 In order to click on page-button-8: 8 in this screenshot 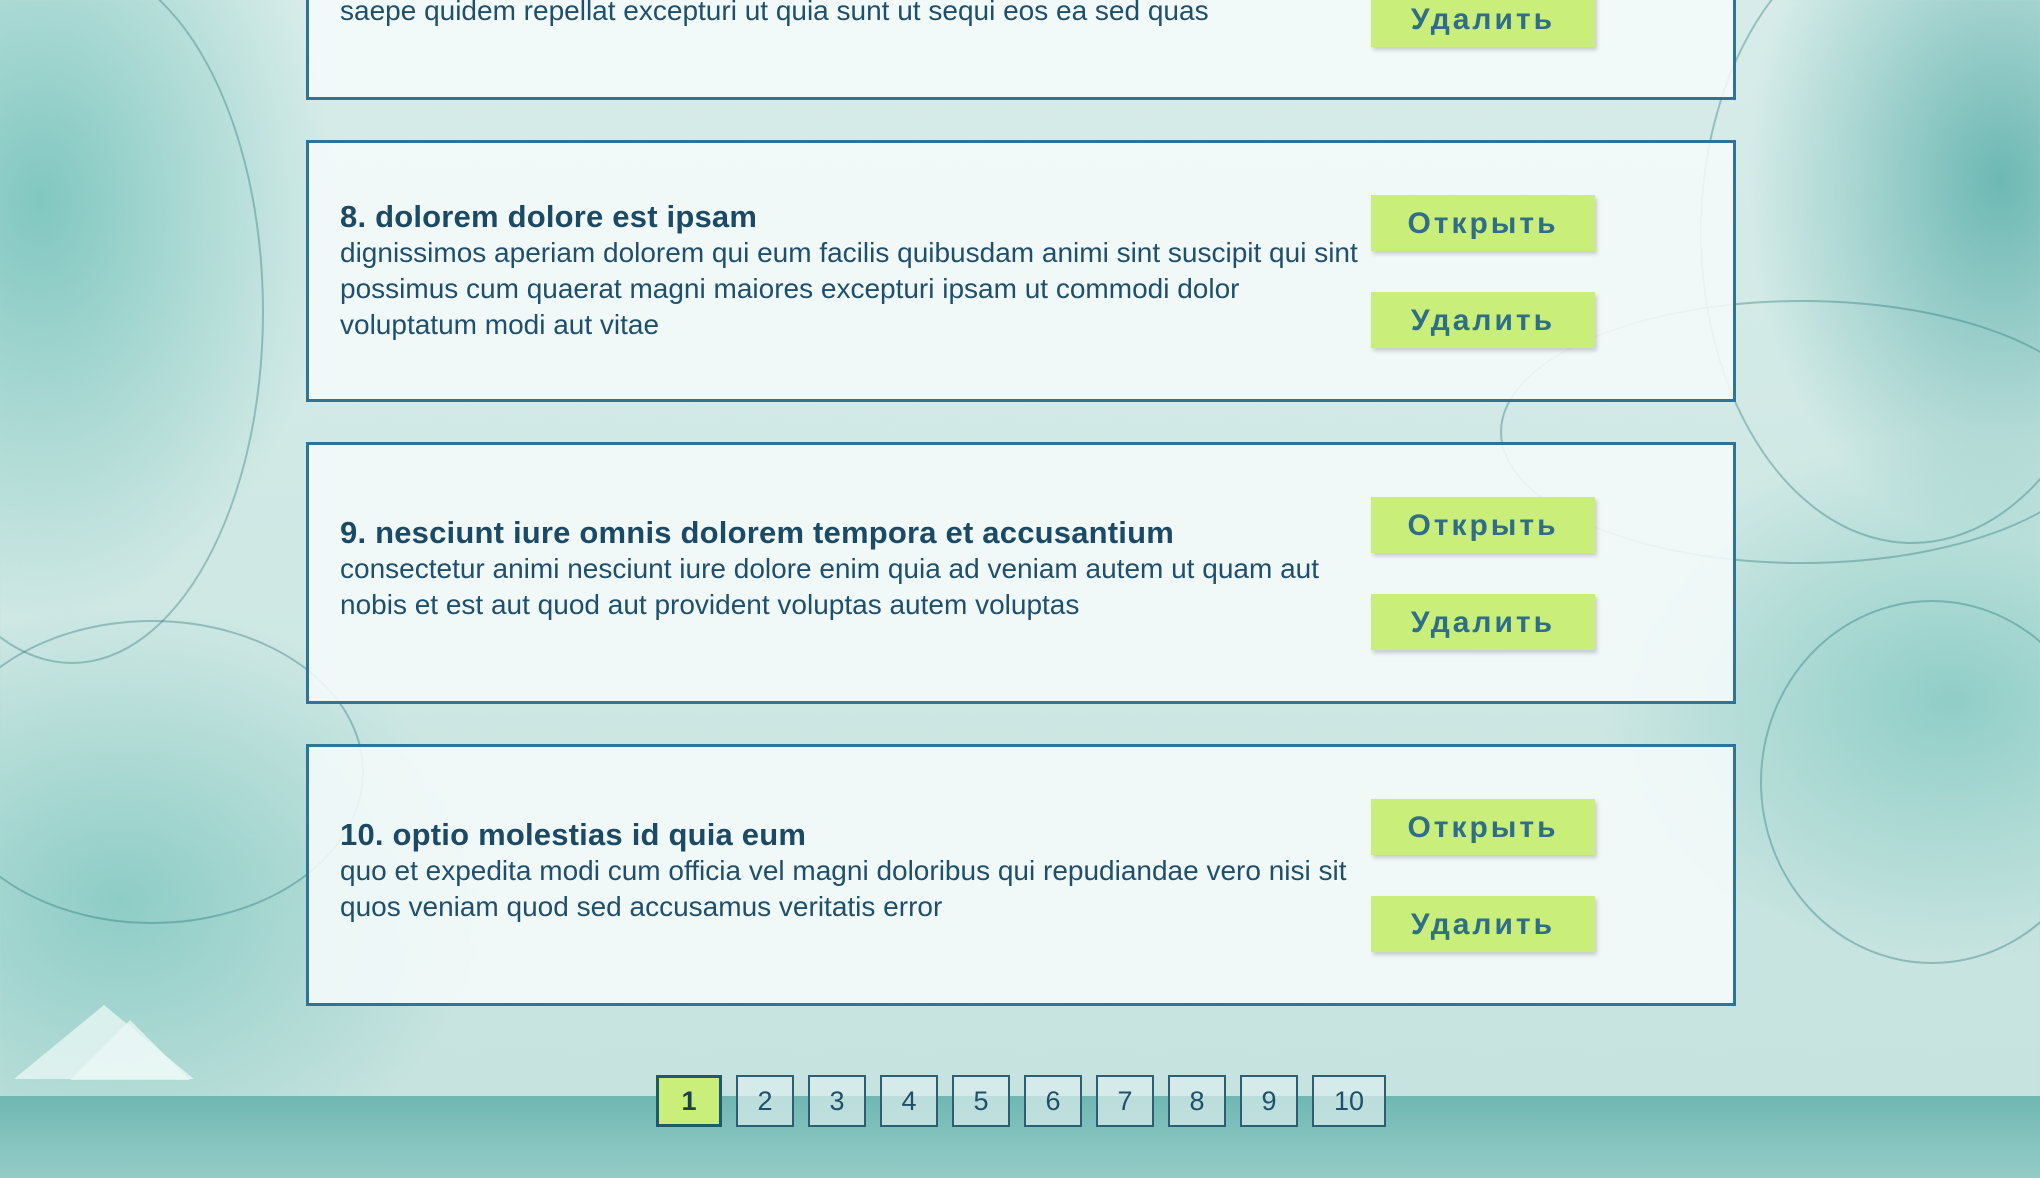, I will do `click(1197, 1101)`.